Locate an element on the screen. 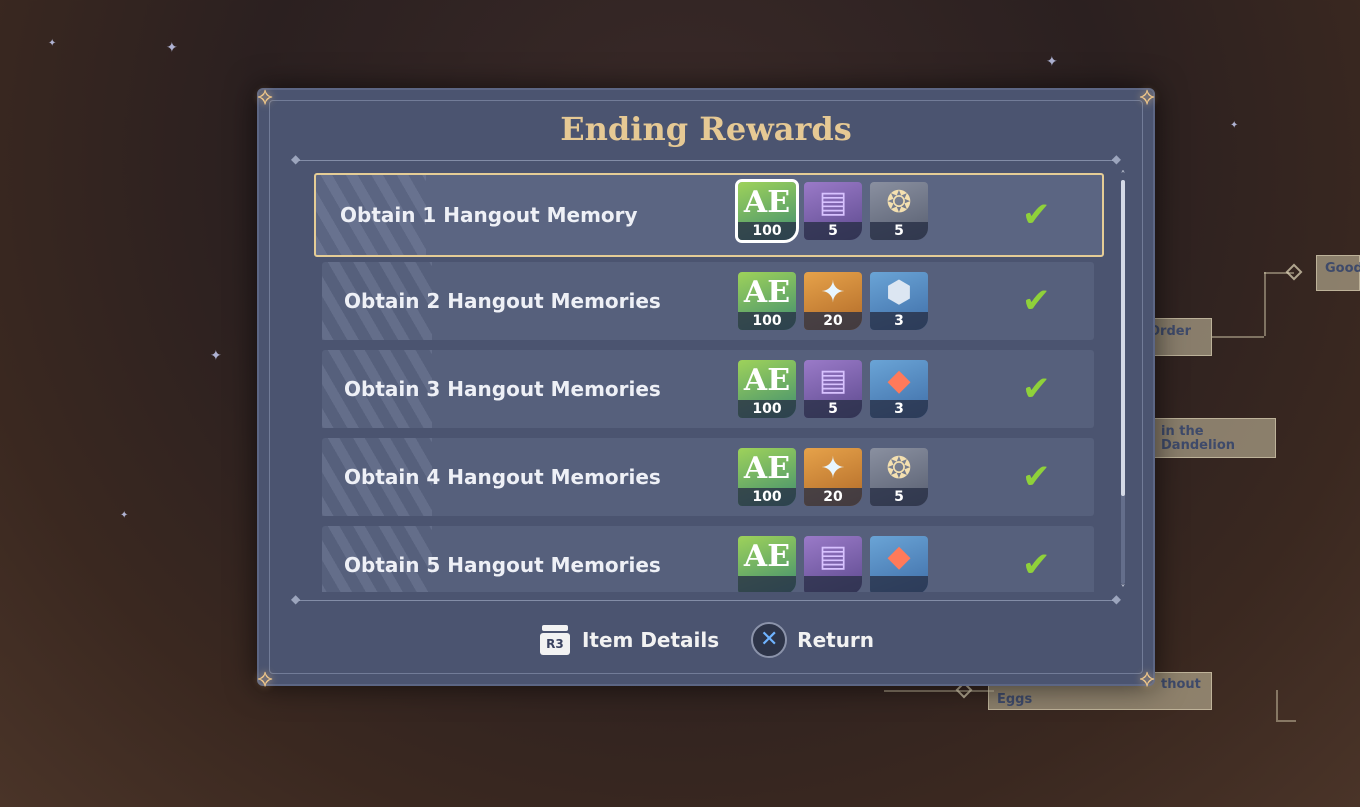  reward-items: AE 100 ✦ 20 ❂ 5 is located at coordinates (833, 477).